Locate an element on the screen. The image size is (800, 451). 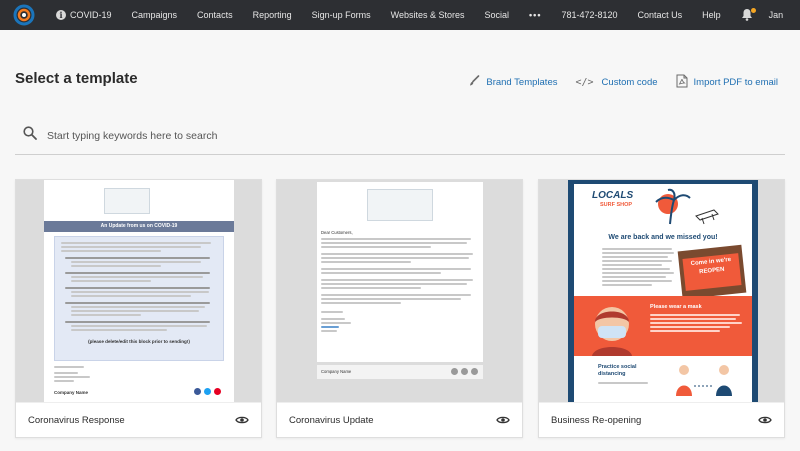
pdf-file-icon is located at coordinates (685, 82).